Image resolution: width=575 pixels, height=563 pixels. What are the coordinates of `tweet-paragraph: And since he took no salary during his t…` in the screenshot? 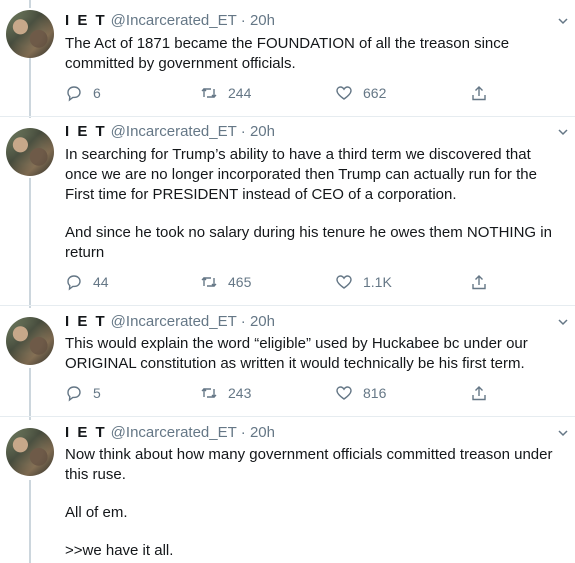 It's located at (308, 242).